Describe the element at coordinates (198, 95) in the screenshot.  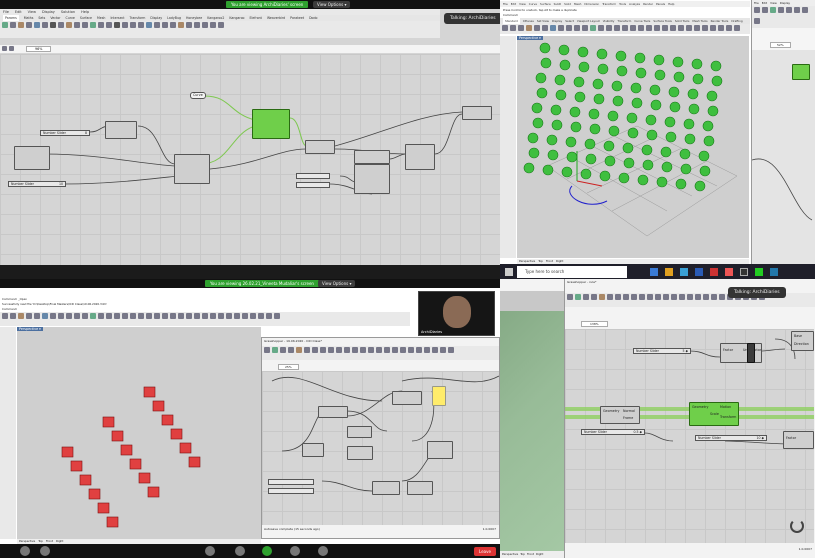
I see `q1-panel-curve: Curve` at that location.